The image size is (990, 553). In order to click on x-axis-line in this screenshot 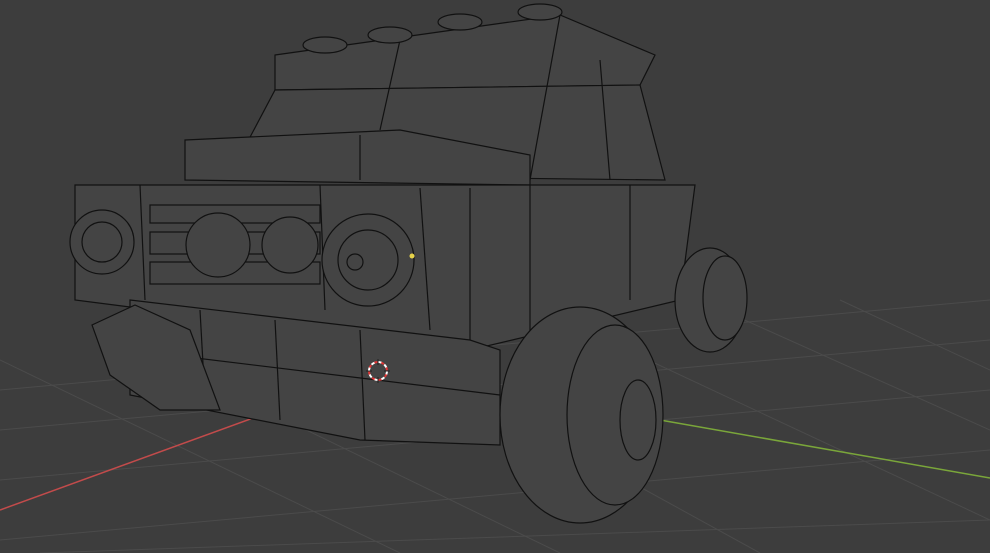, I will do `click(138, 460)`.